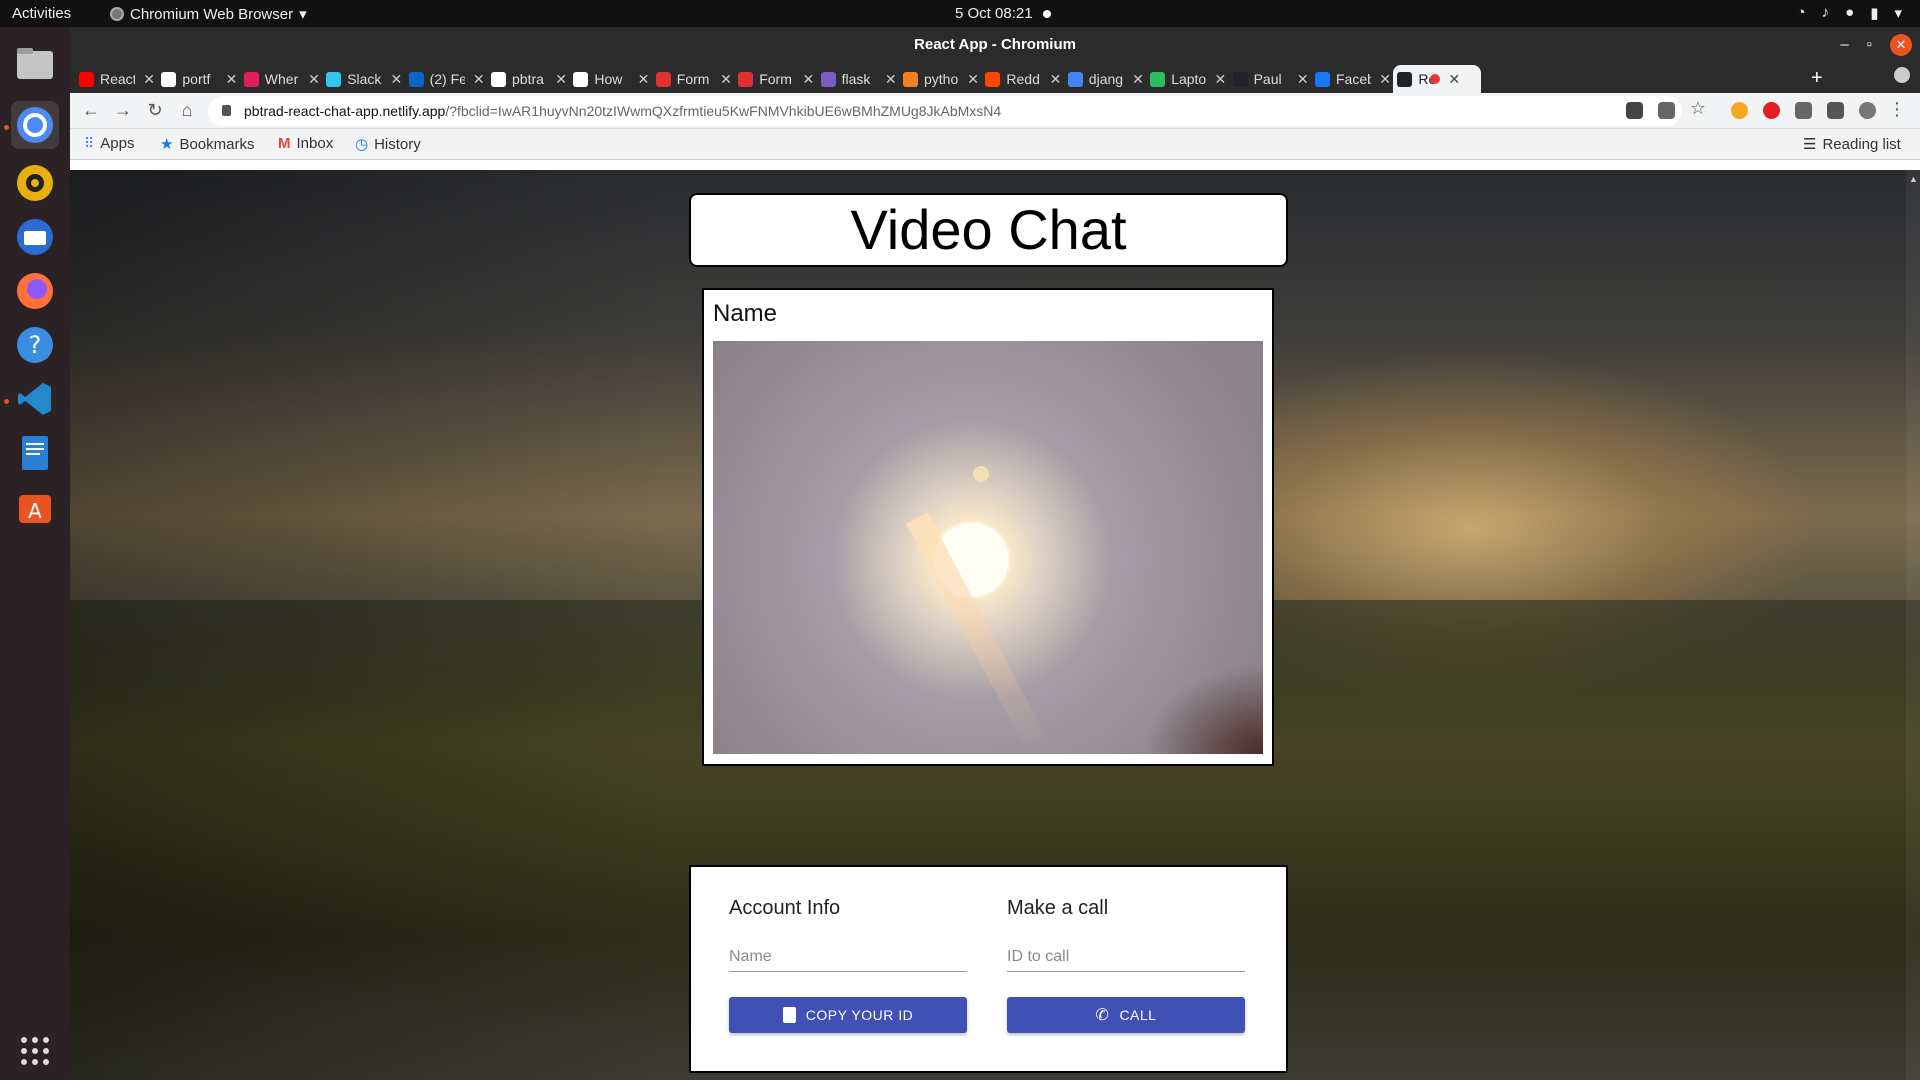  I want to click on browser-tab: Faceb ✕, so click(1351, 79).